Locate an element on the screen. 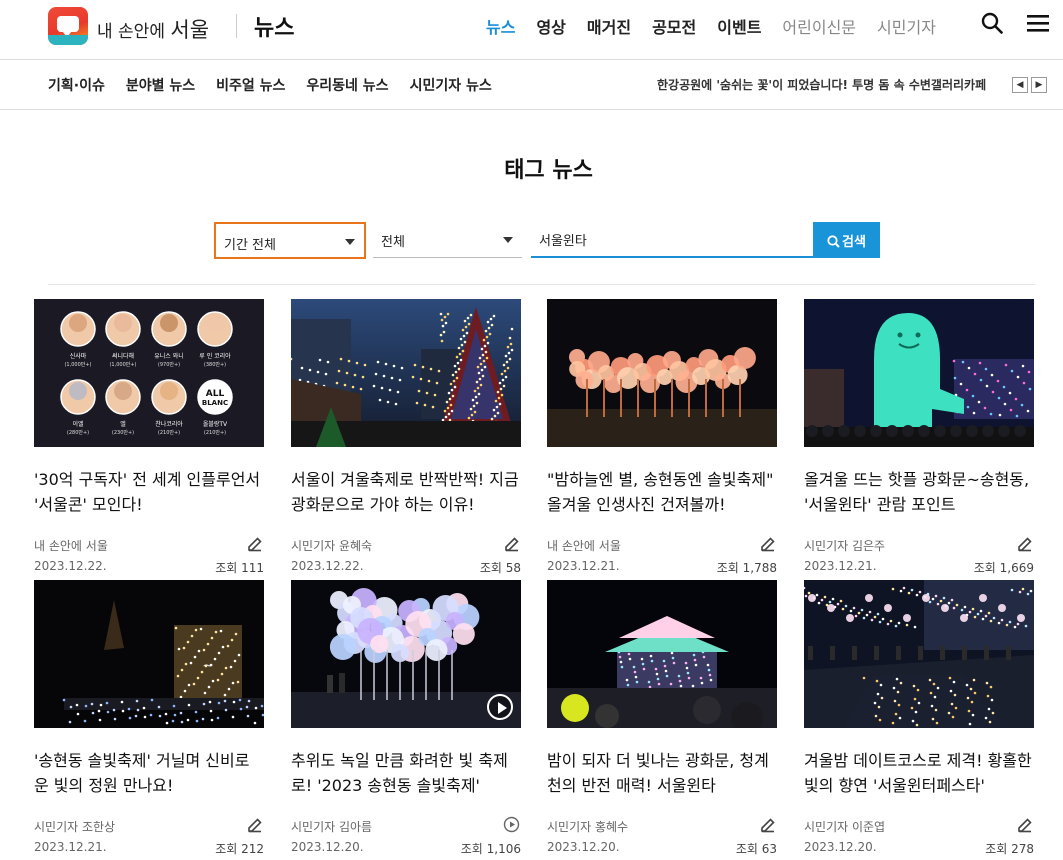 The height and width of the screenshot is (860, 1063). news-author-row: 내 손안에 서울 is located at coordinates (662, 545).